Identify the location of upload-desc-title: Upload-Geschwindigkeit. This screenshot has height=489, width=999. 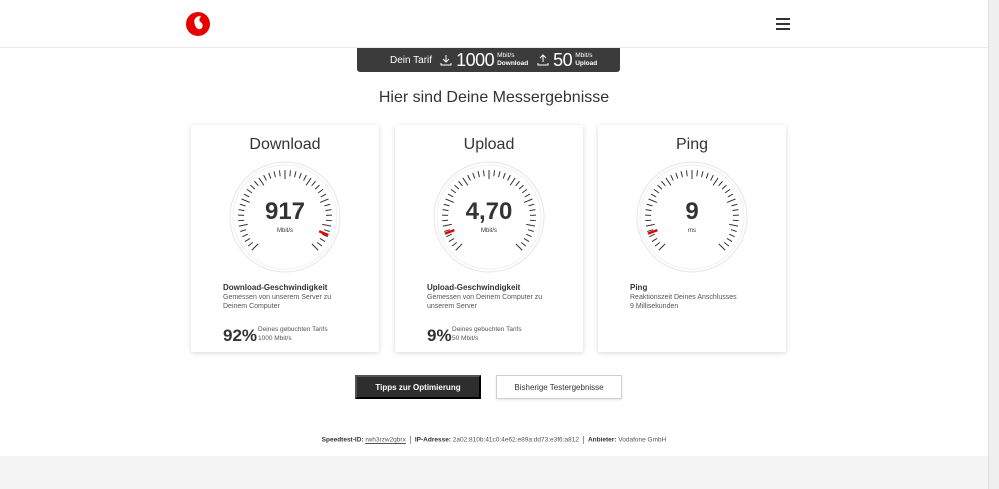
(474, 287).